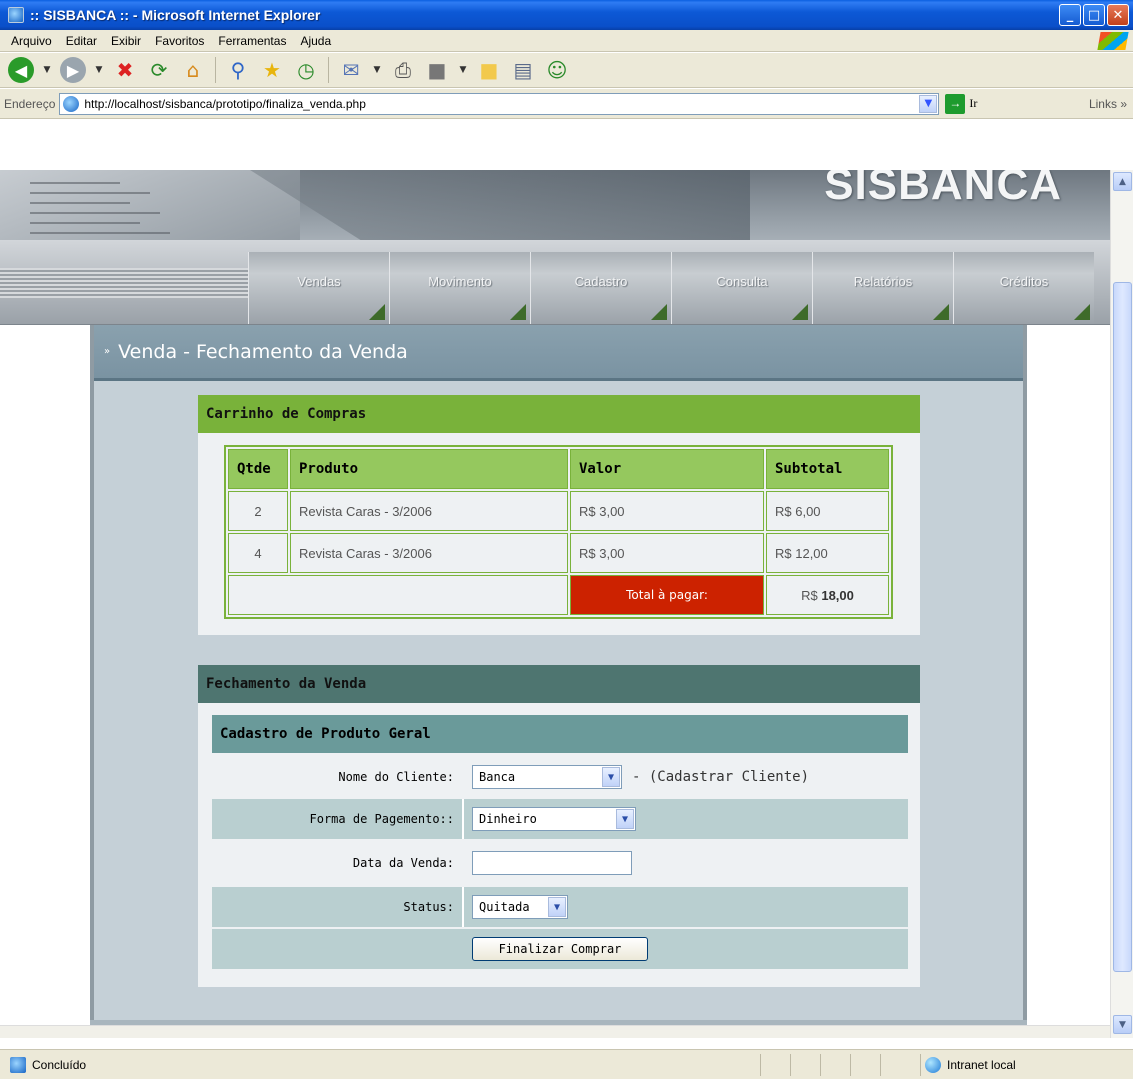 Image resolution: width=1133 pixels, height=1079 pixels. I want to click on client-select: Banca ▼, so click(547, 777).